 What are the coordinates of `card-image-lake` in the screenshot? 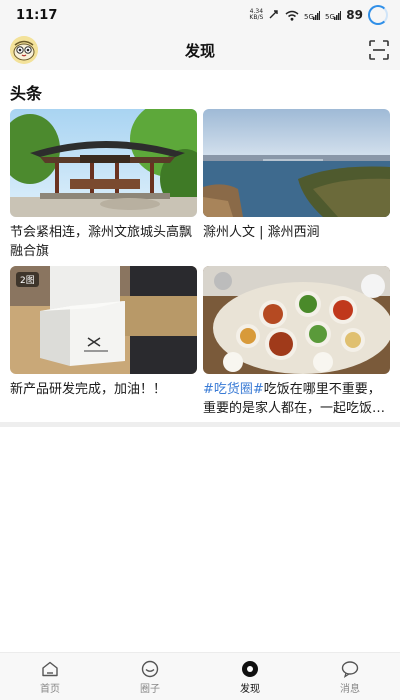 It's located at (296, 163).